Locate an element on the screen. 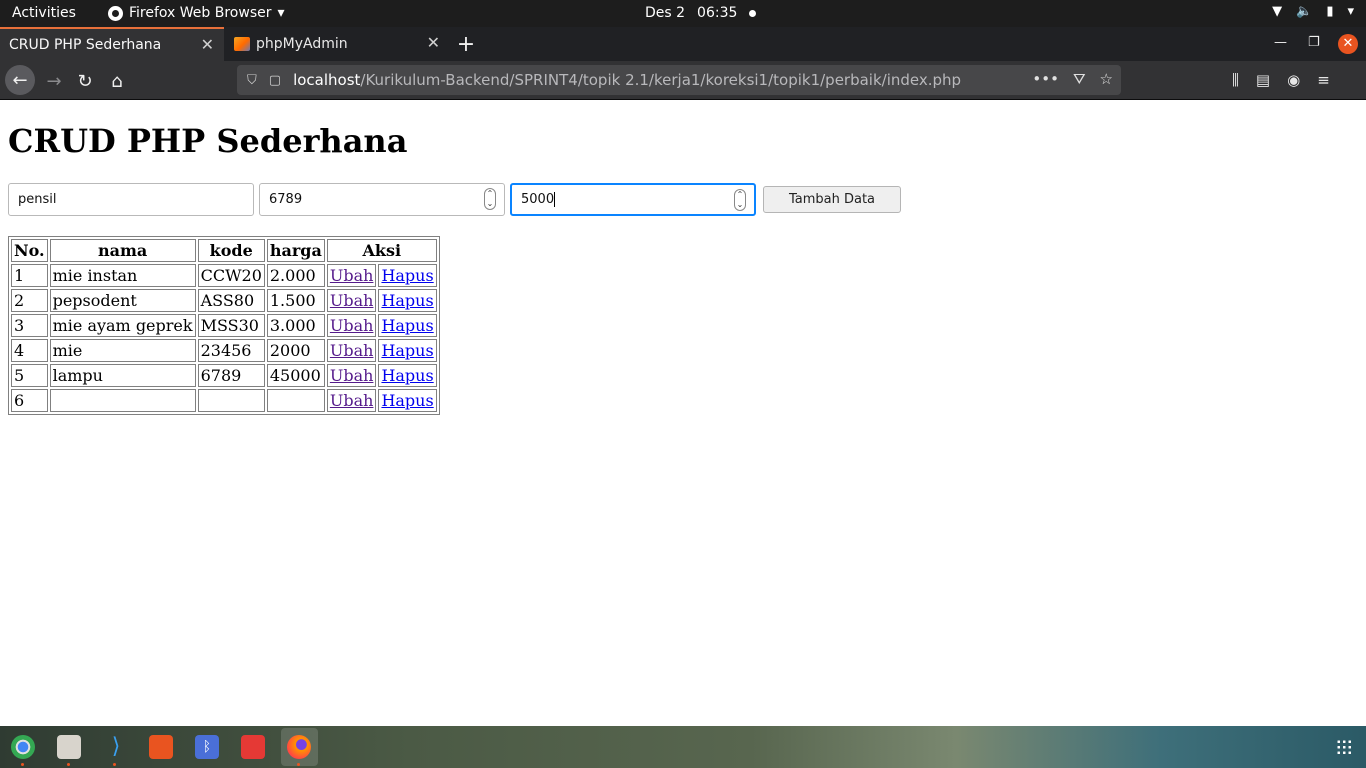 The height and width of the screenshot is (768, 1366). url-host: localhost is located at coordinates (327, 80).